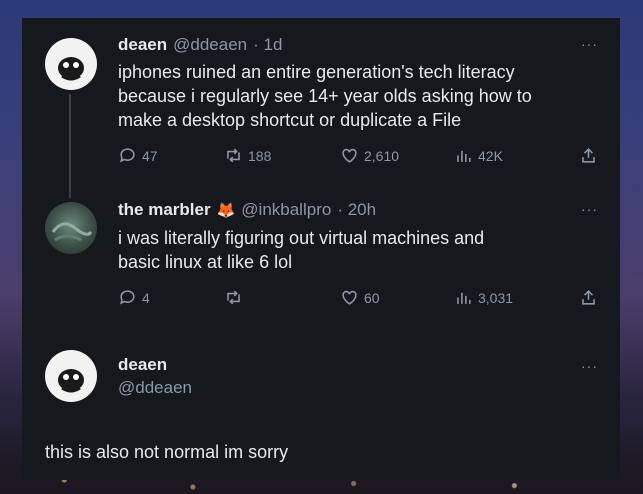  I want to click on tweet-text-line: basic linux at like 6 lol, so click(205, 262).